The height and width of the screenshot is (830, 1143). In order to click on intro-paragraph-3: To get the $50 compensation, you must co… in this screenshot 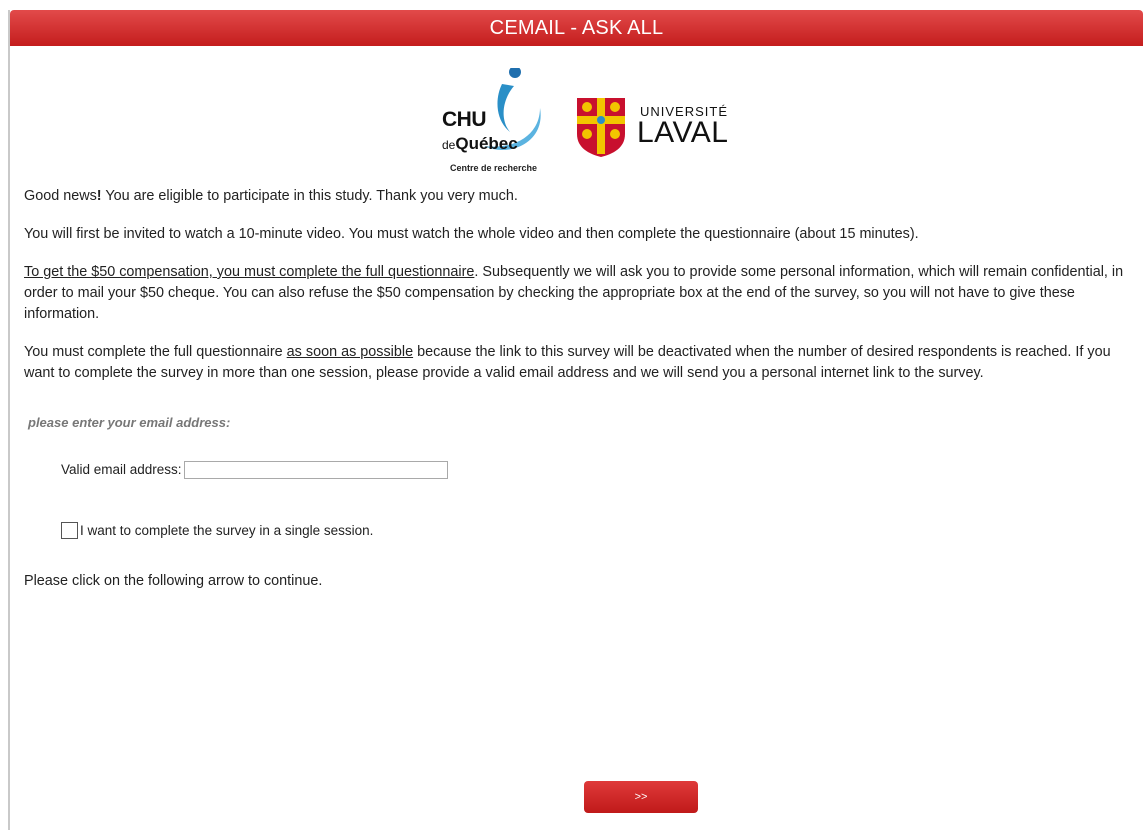, I will do `click(574, 293)`.